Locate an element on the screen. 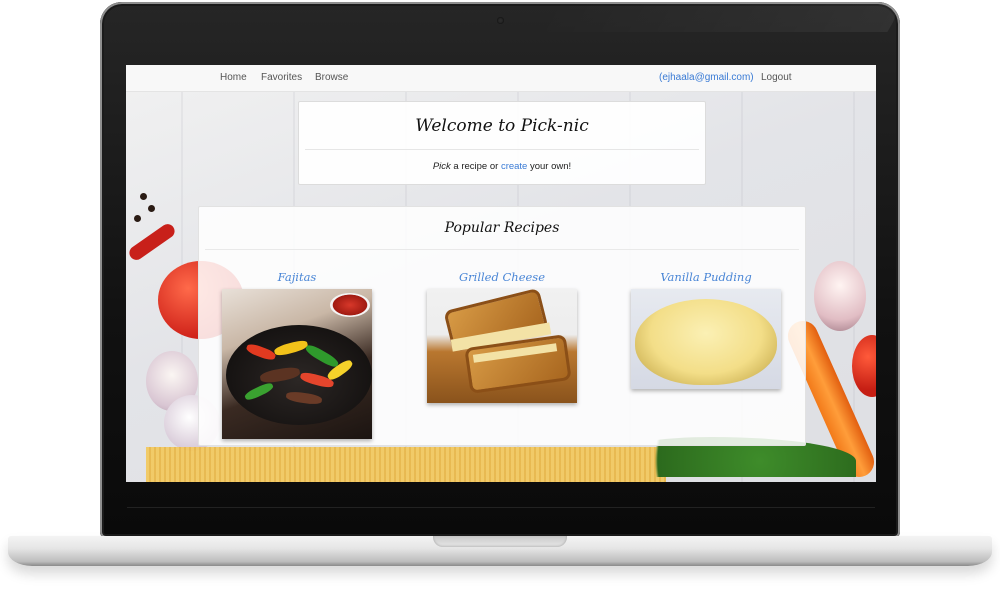 The height and width of the screenshot is (604, 1000). salsa-bowl is located at coordinates (350, 305).